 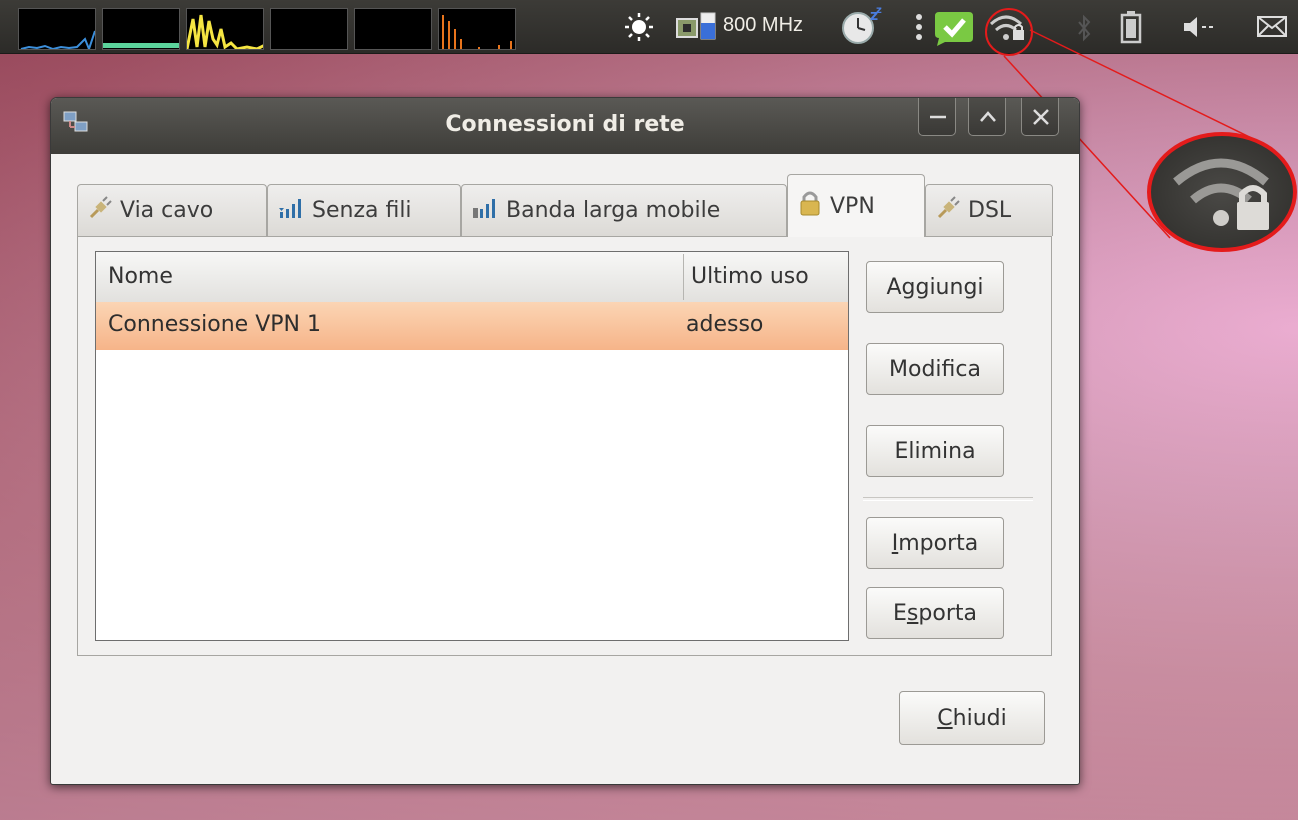 I want to click on close-label: hiudi, so click(x=979, y=718).